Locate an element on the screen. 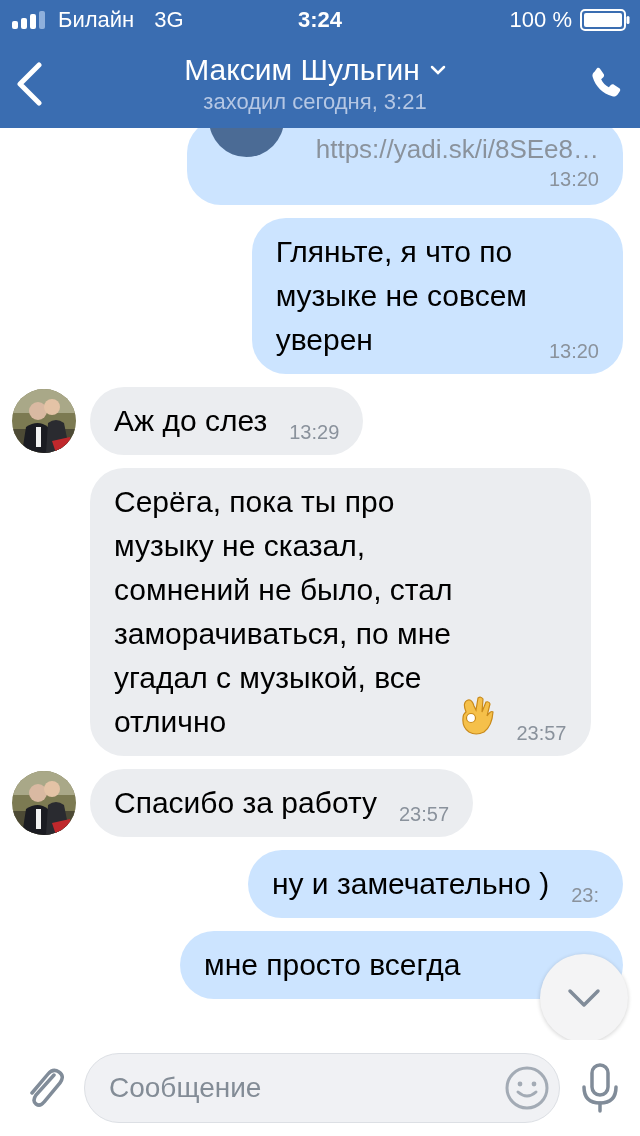 The height and width of the screenshot is (1136, 640). scroll-down-button is located at coordinates (584, 997).